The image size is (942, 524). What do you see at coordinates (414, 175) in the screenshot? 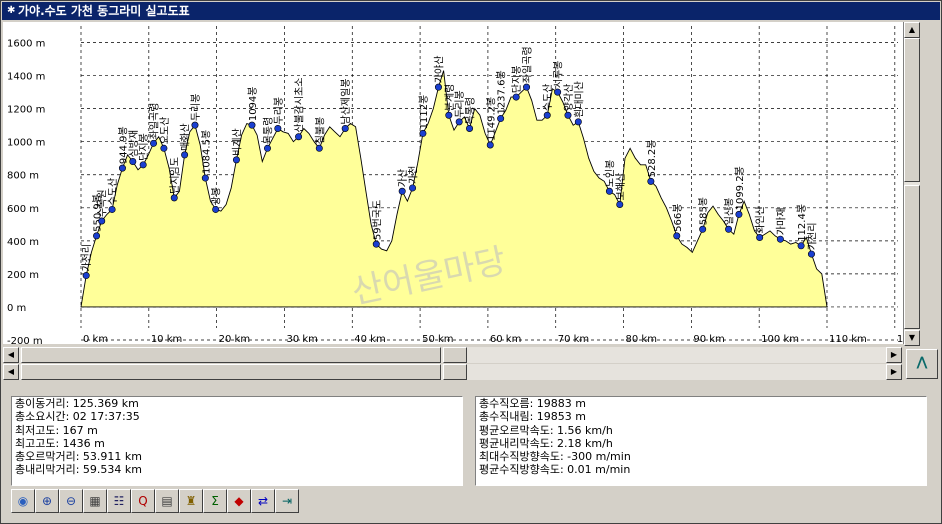
I see `waypoint-label: 가천` at bounding box center [414, 175].